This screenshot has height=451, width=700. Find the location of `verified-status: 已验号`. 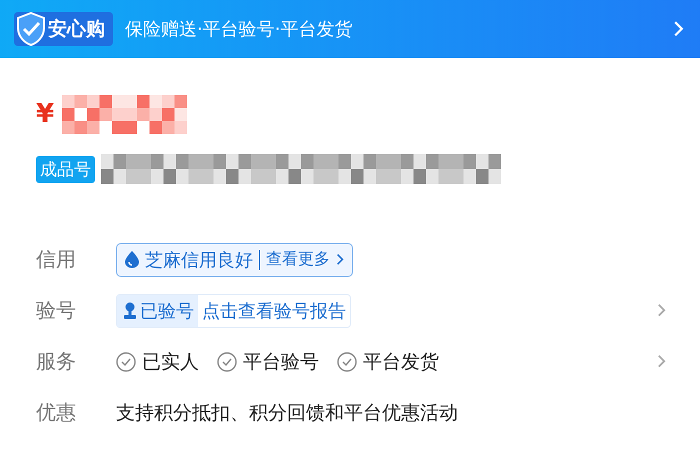

verified-status: 已验号 is located at coordinates (167, 311).